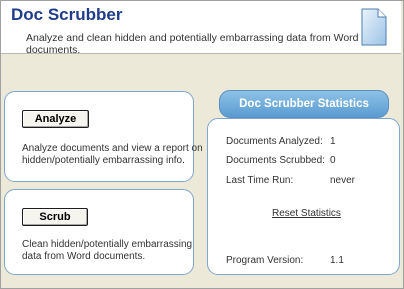 This screenshot has width=404, height=289. I want to click on last-time-run-value: never, so click(343, 180).